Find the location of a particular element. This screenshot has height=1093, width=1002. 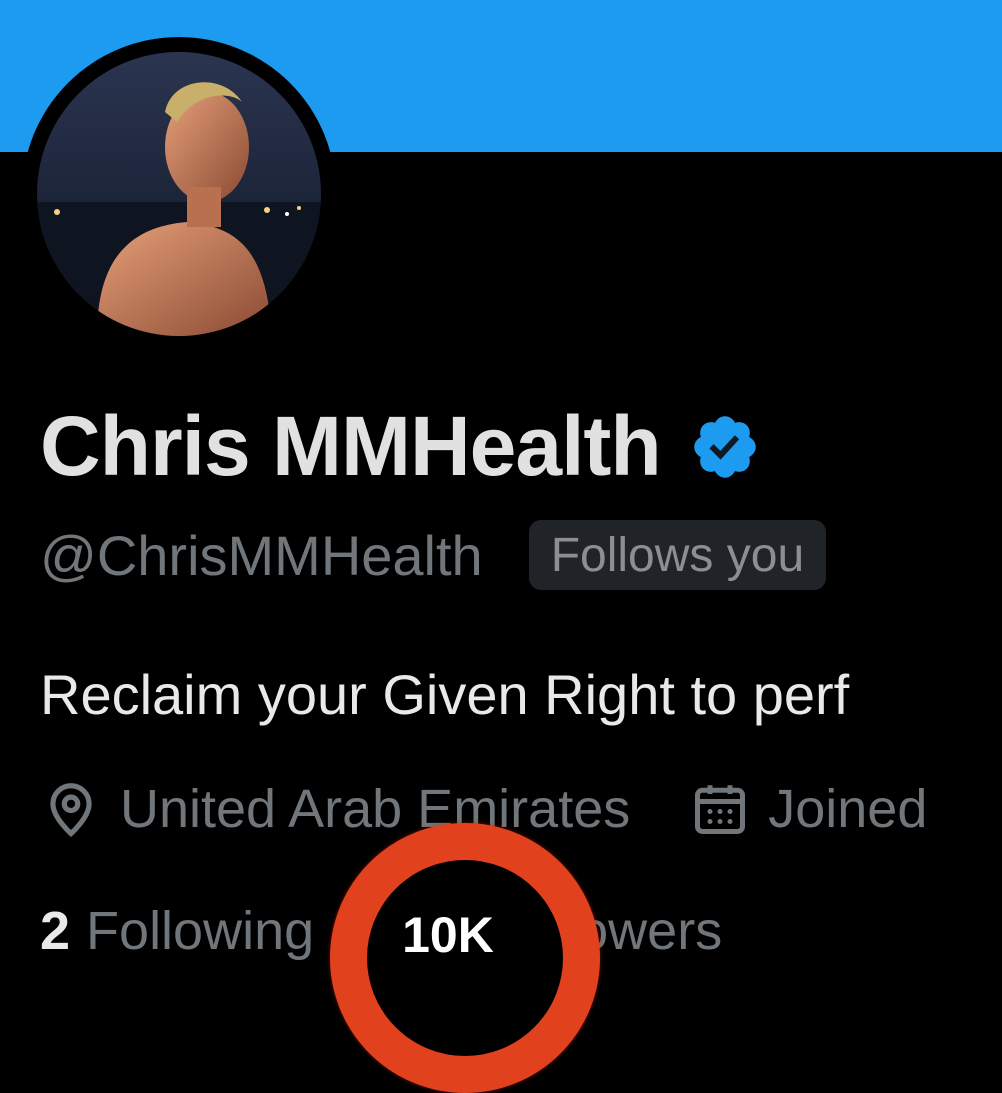

avatar is located at coordinates (179, 194).